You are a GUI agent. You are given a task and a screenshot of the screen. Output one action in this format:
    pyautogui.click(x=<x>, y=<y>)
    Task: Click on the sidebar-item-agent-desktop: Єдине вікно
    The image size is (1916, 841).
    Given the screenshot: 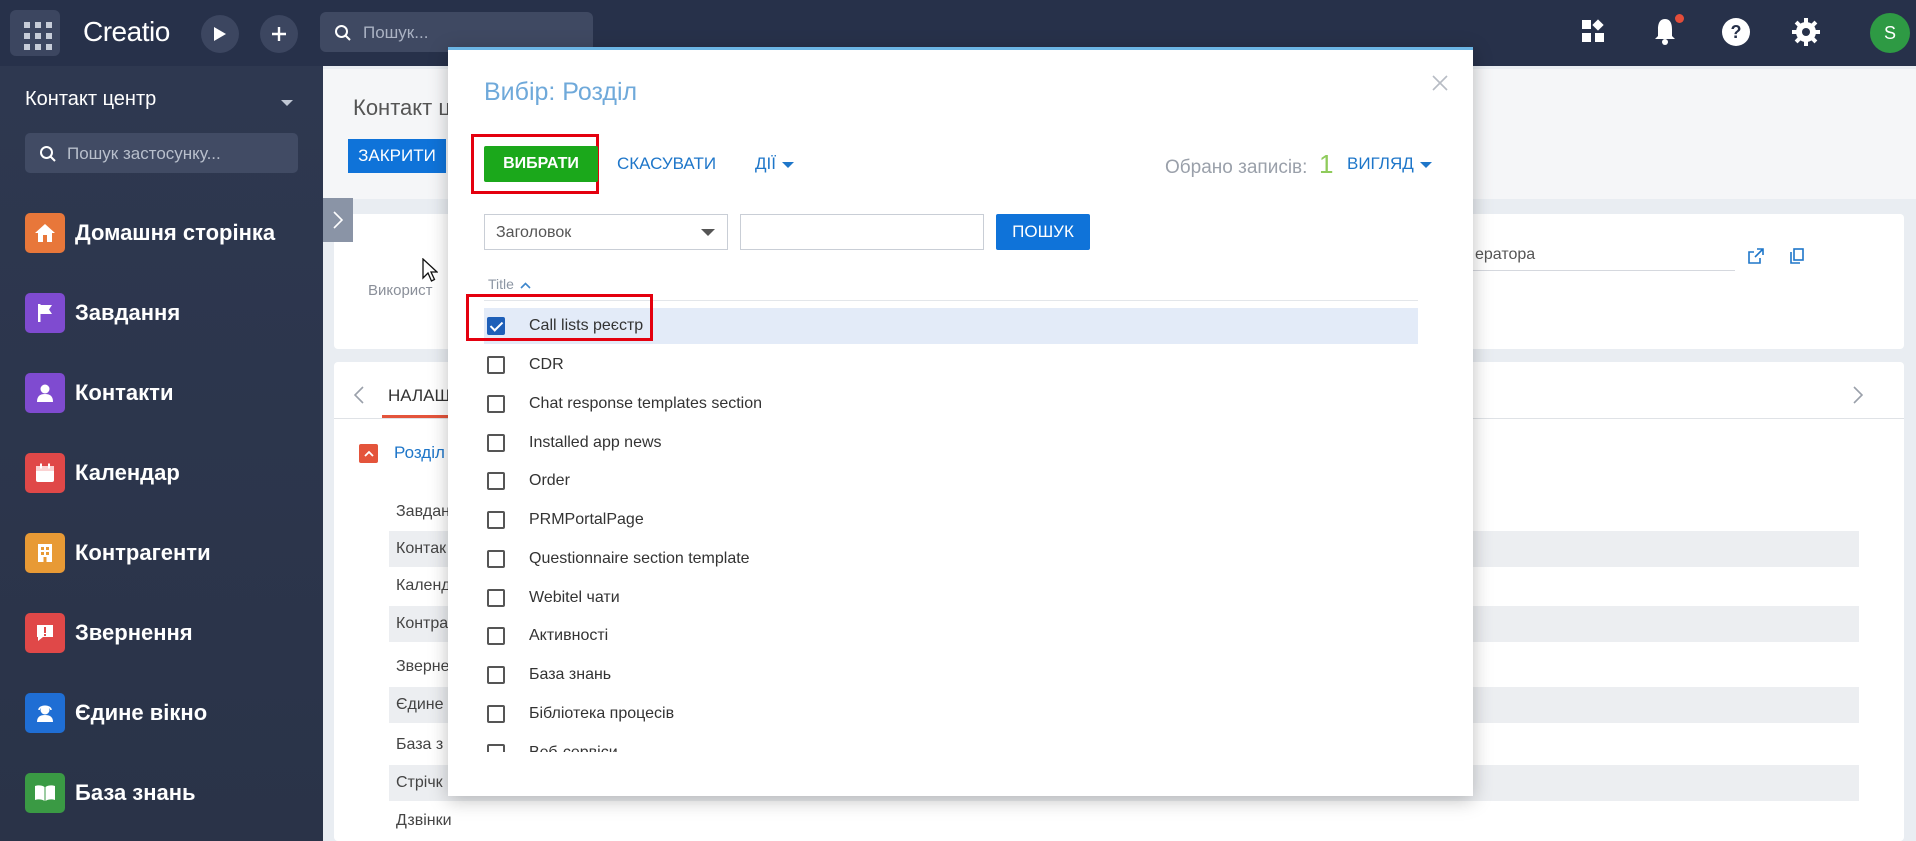 What is the action you would take?
    pyautogui.click(x=170, y=713)
    